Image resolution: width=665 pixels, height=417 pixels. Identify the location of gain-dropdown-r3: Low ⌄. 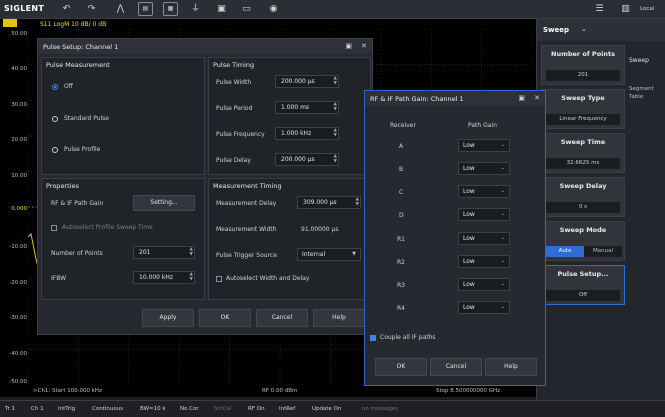
(484, 284).